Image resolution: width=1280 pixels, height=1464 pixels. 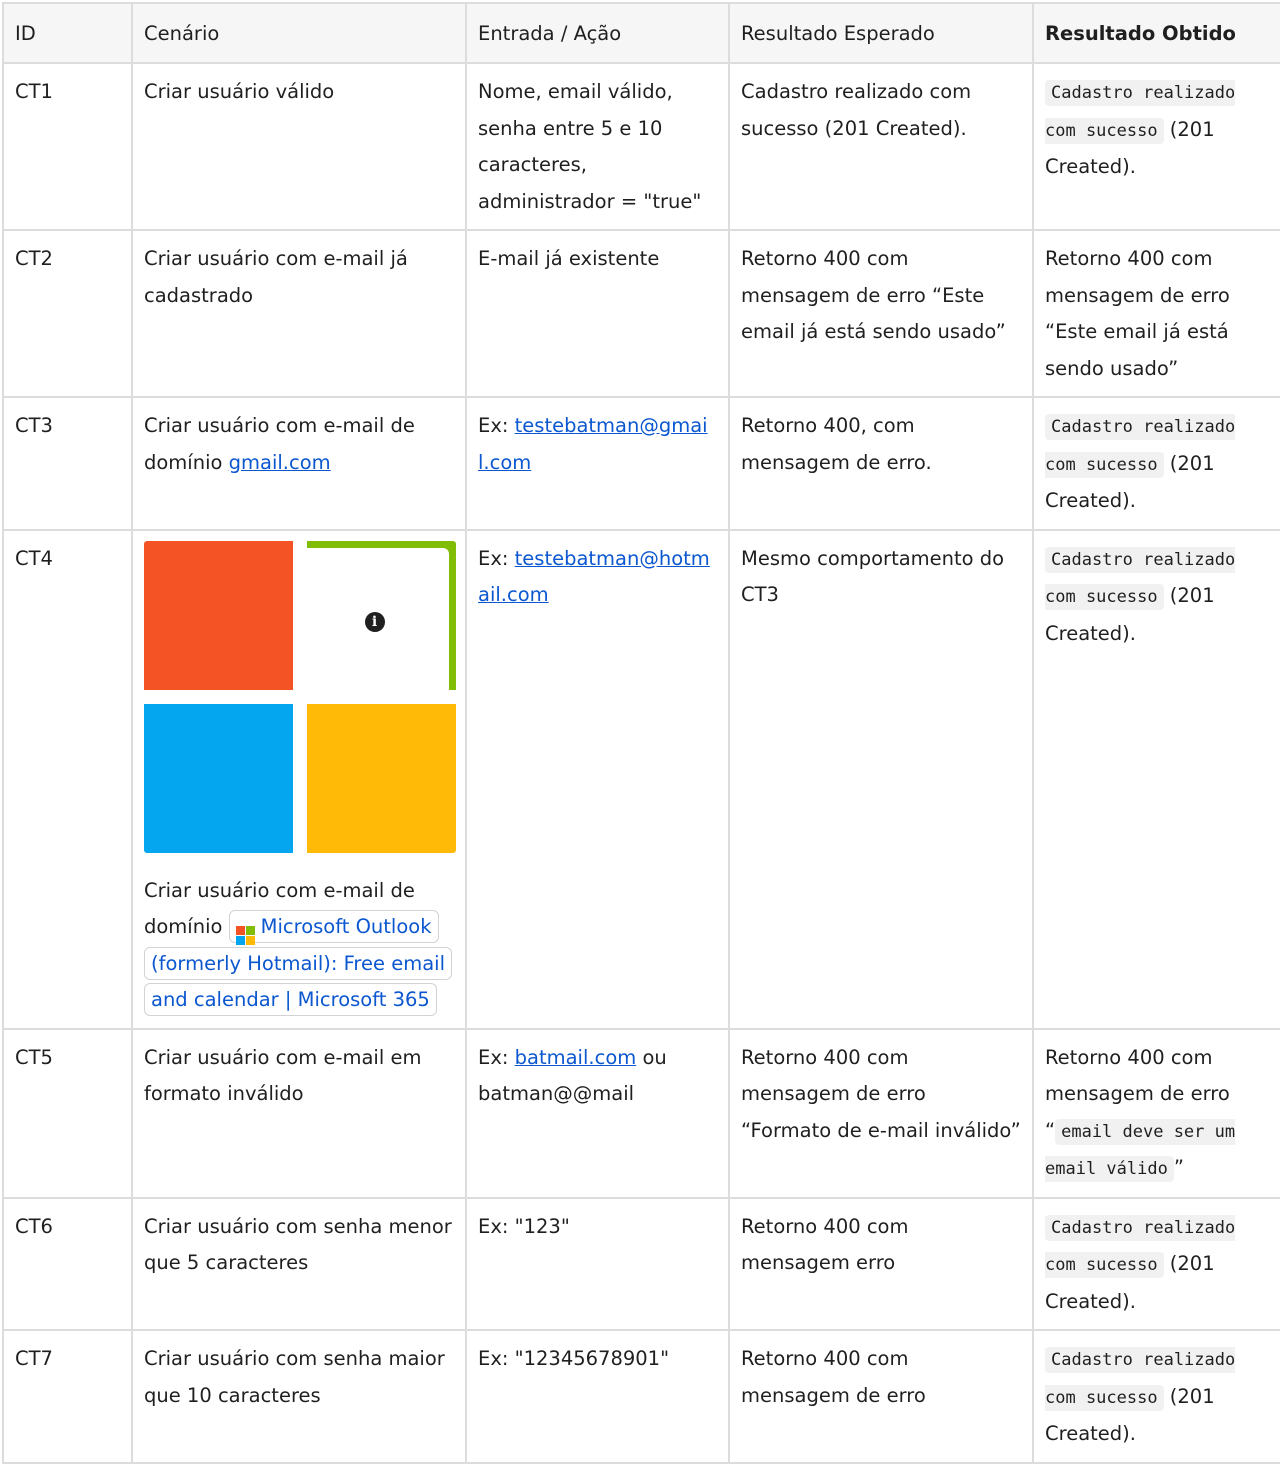 I want to click on cell-id: CT1, so click(x=67, y=146).